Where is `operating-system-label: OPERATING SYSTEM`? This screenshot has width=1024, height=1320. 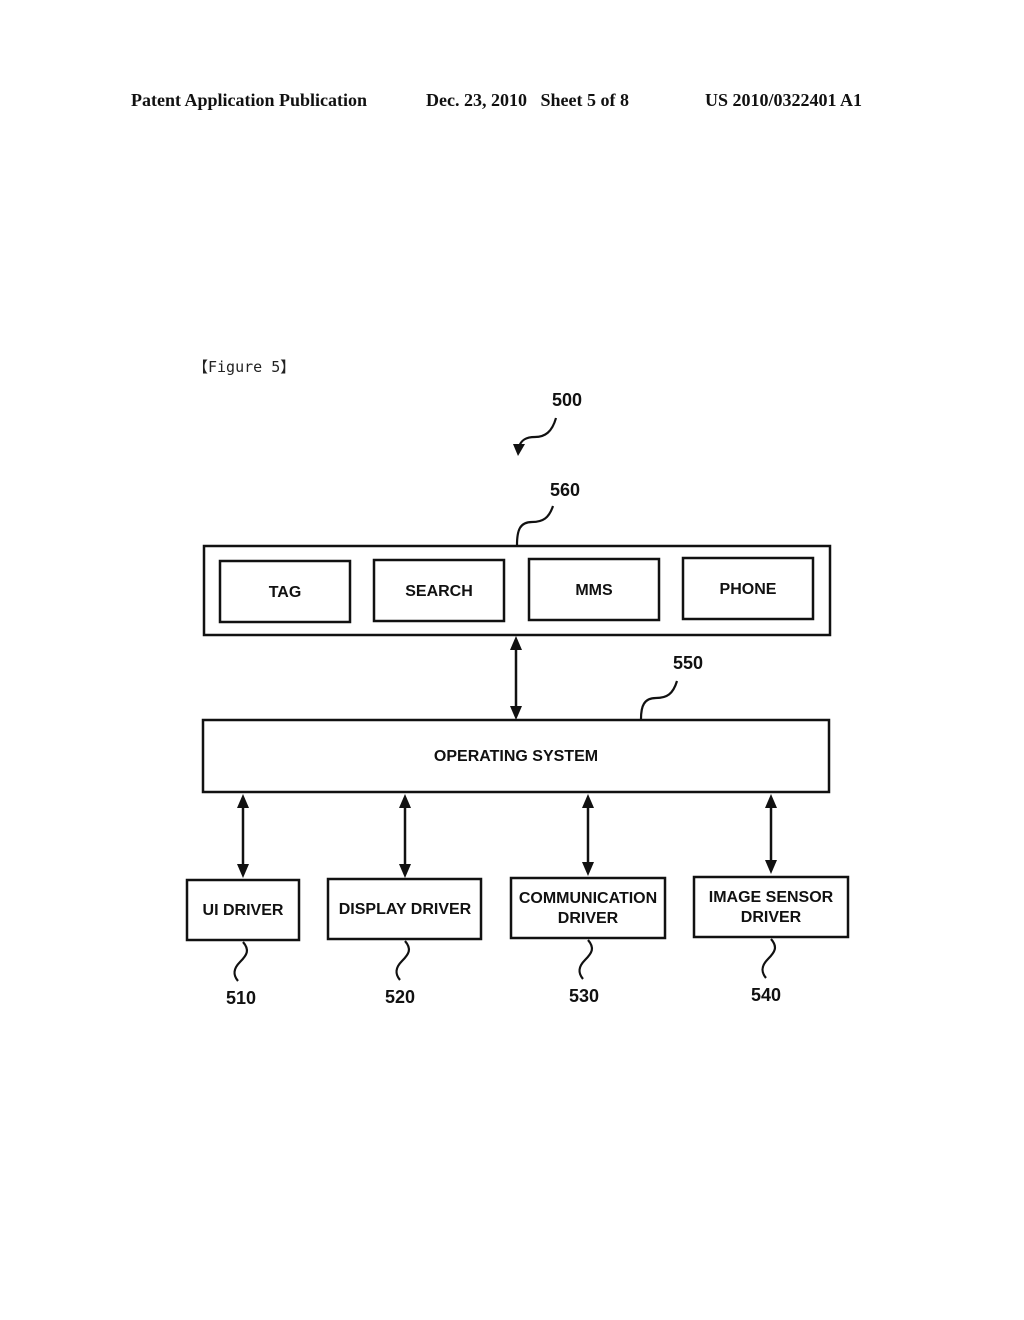
operating-system-label: OPERATING SYSTEM is located at coordinates (516, 756).